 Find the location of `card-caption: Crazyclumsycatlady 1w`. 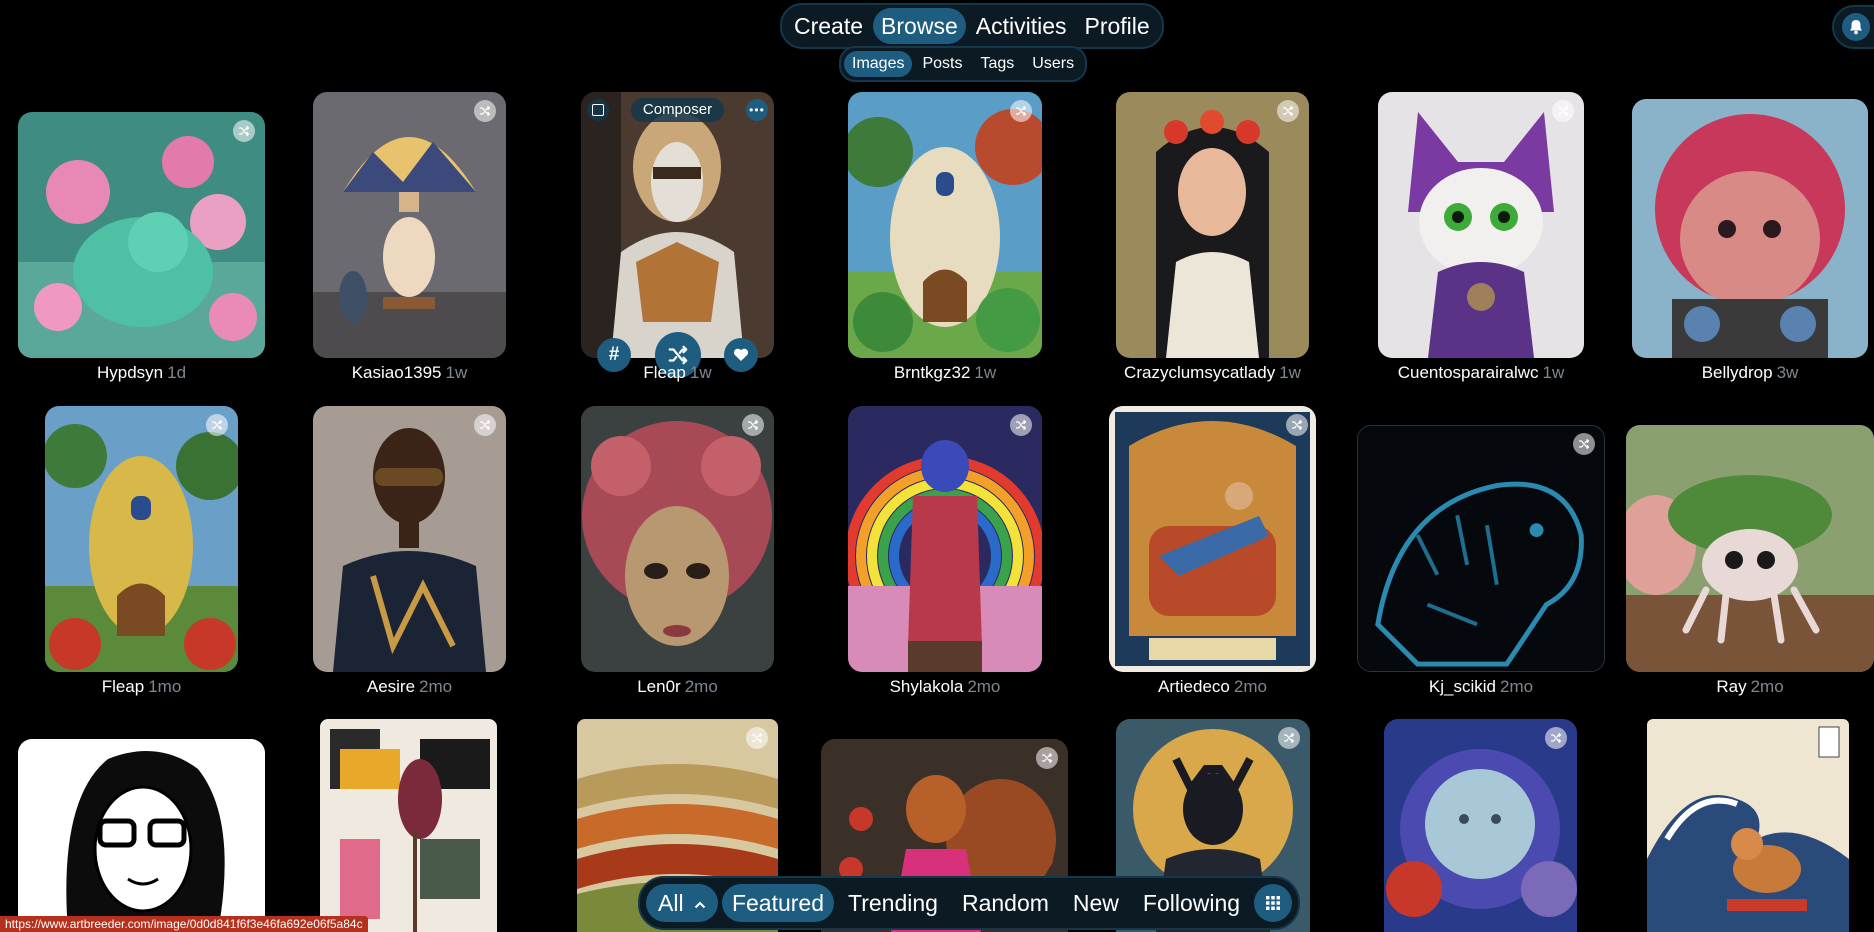

card-caption: Crazyclumsycatlady 1w is located at coordinates (1212, 373).